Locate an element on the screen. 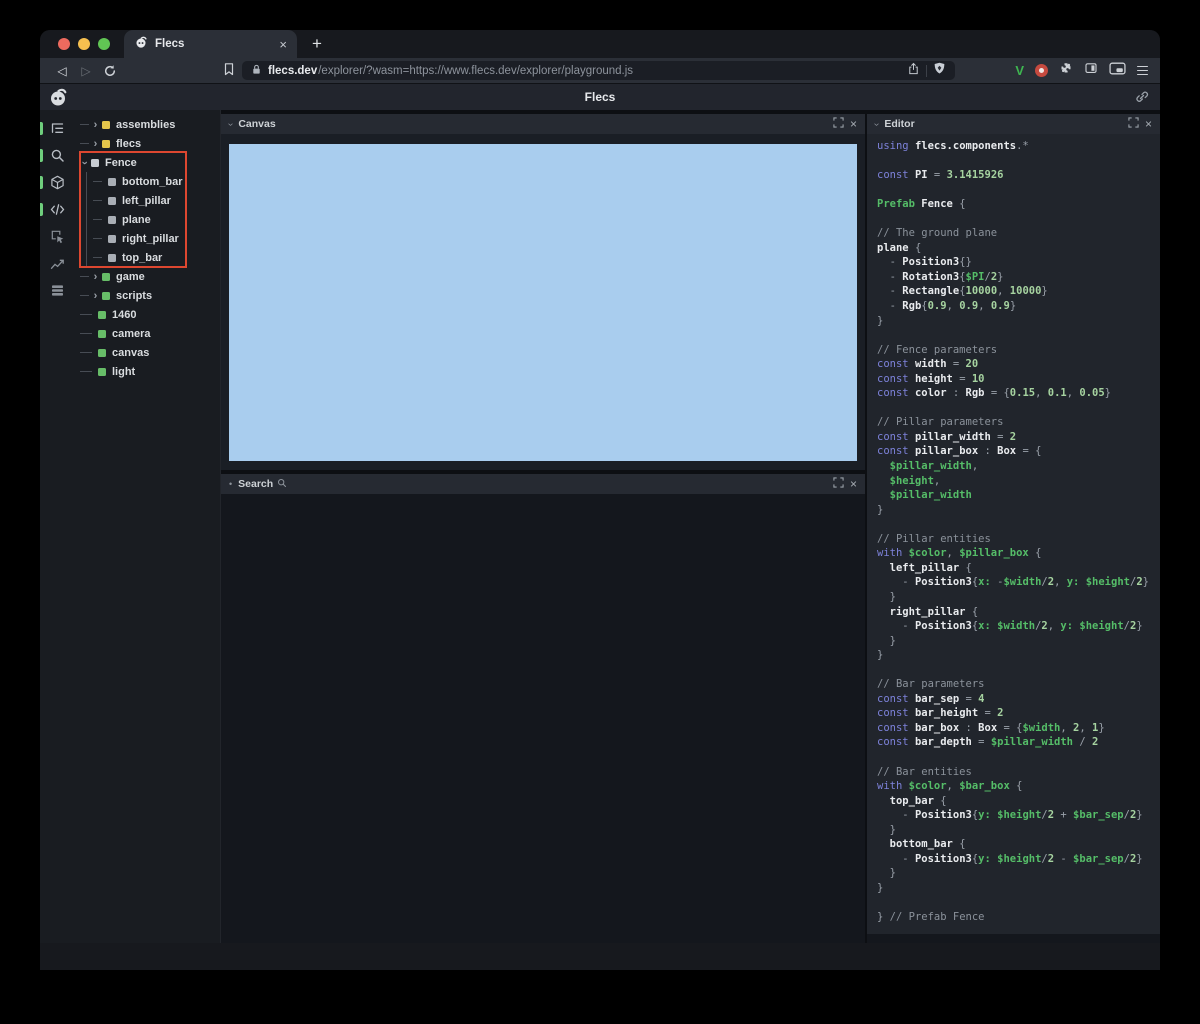 Image resolution: width=1200 pixels, height=1024 pixels. tree-item-light: light is located at coordinates (147, 371).